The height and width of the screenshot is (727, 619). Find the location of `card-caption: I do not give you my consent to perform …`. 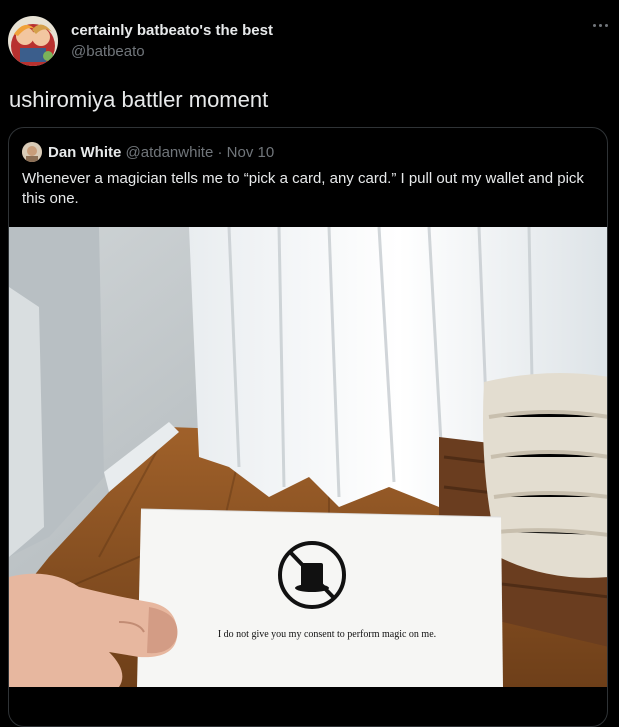

card-caption: I do not give you my consent to perform … is located at coordinates (327, 634).